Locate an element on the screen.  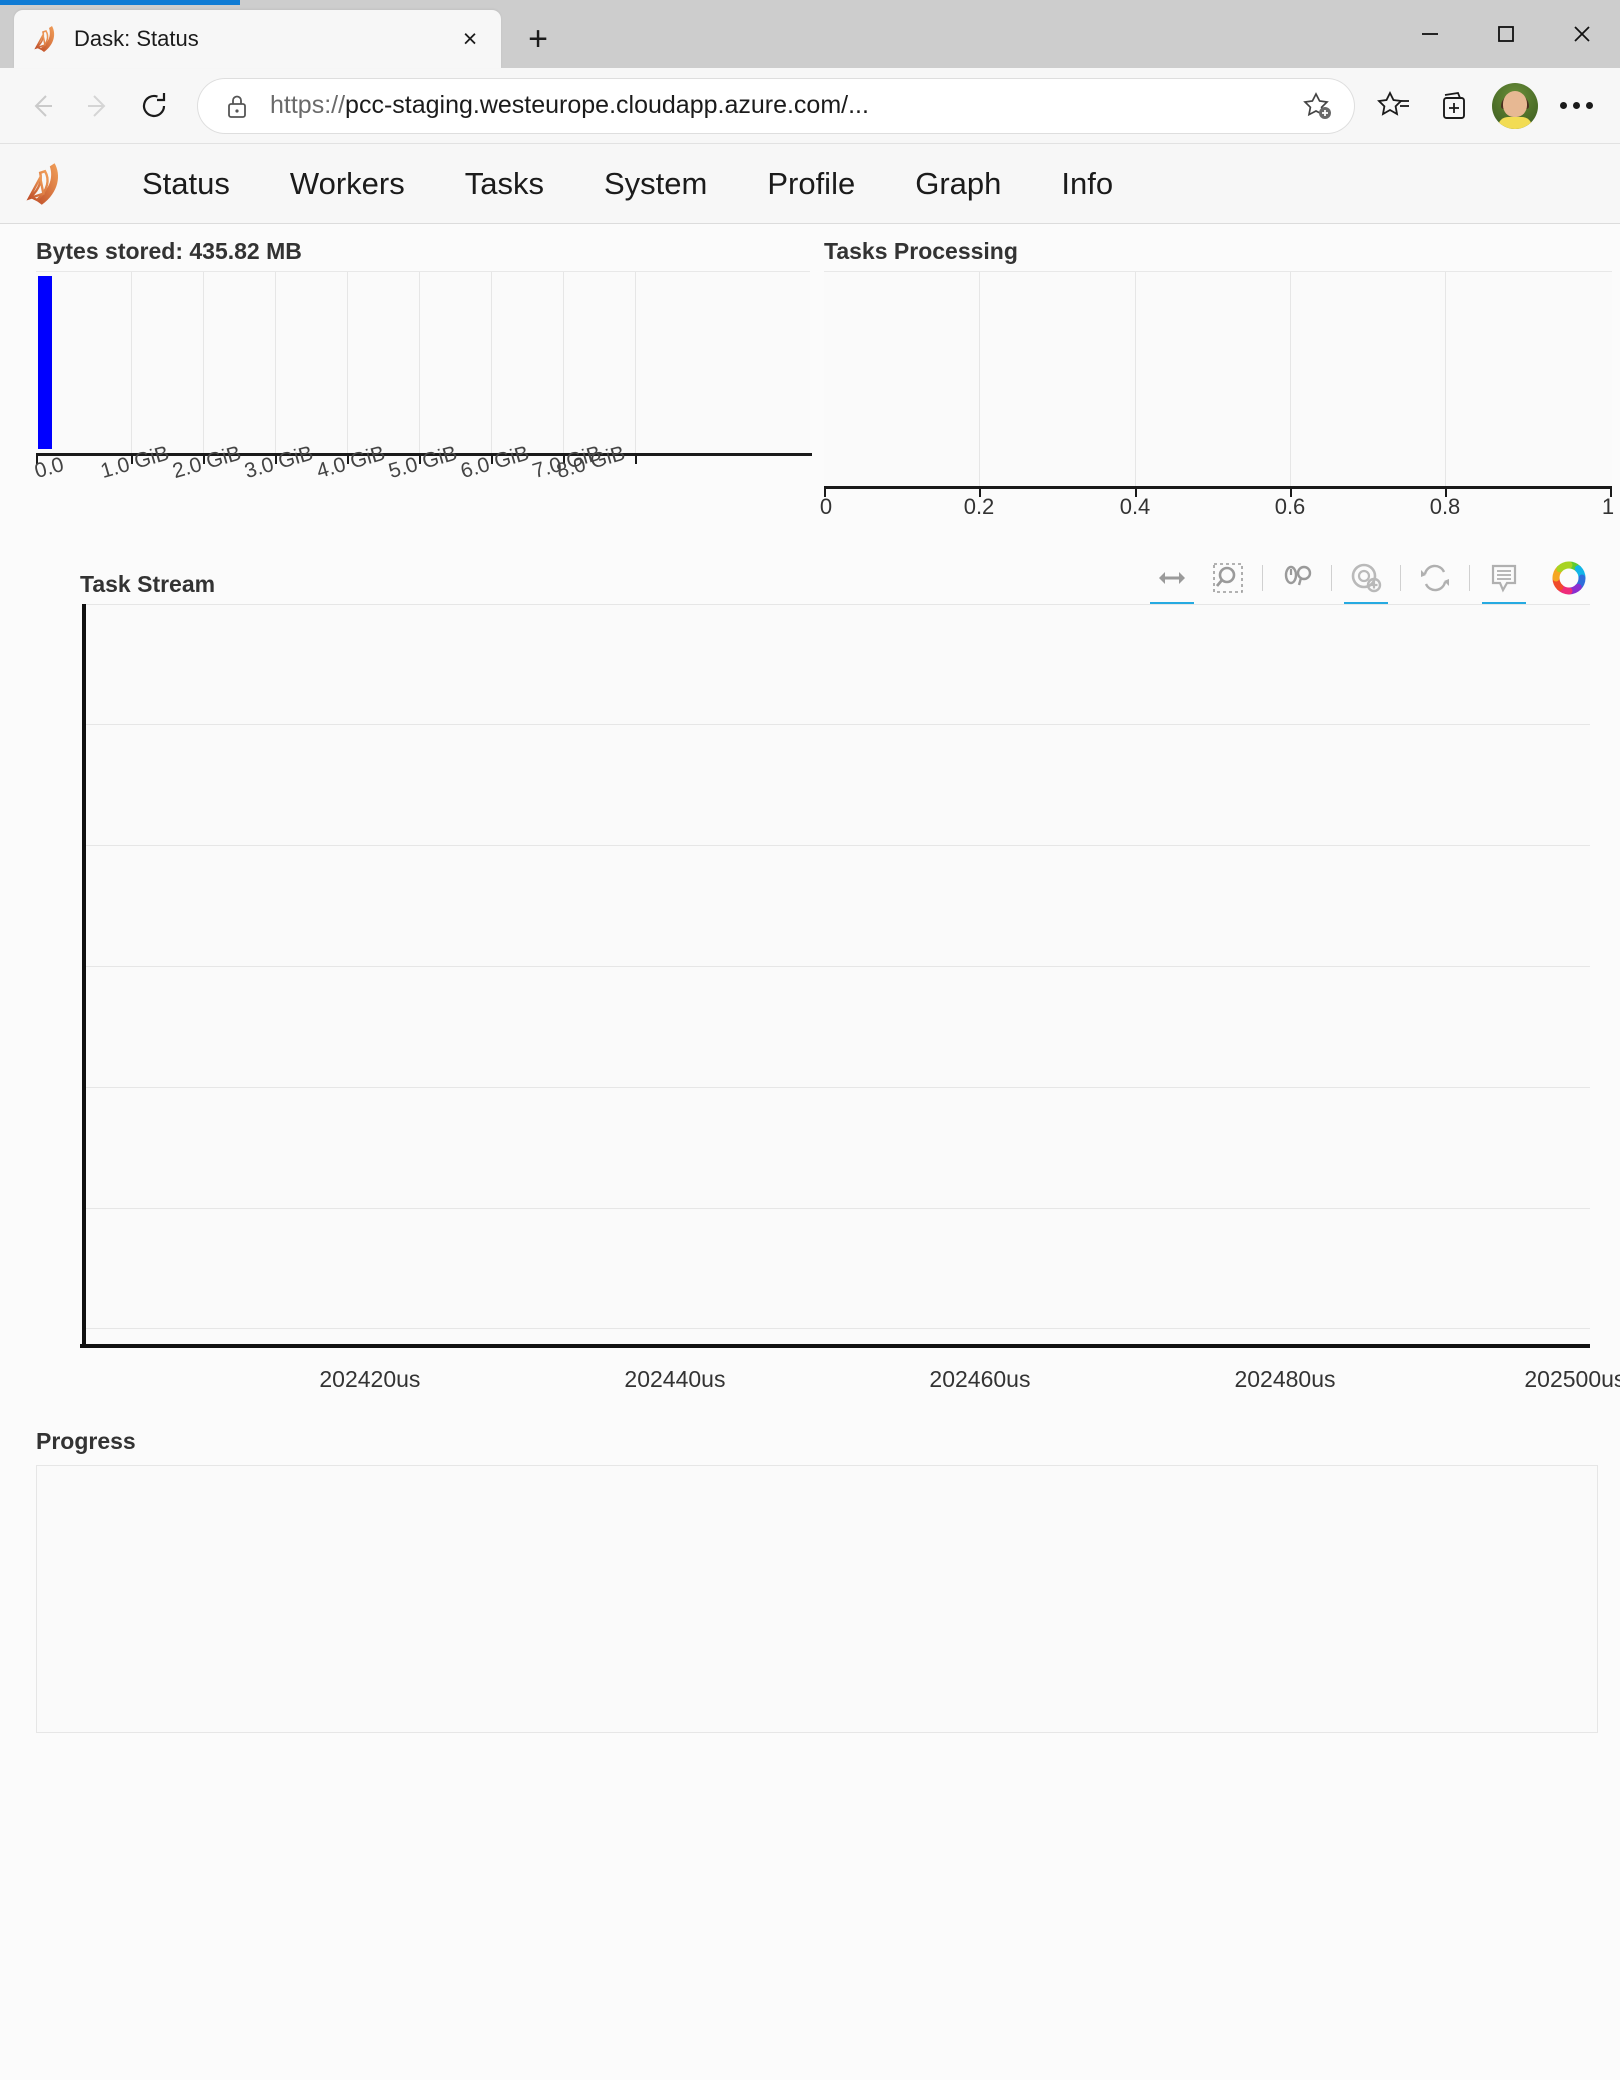
back-button is located at coordinates (42, 106).